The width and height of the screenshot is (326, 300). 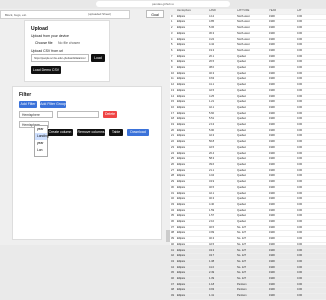 What do you see at coordinates (44, 43) in the screenshot?
I see `choose-file-button: Choose file` at bounding box center [44, 43].